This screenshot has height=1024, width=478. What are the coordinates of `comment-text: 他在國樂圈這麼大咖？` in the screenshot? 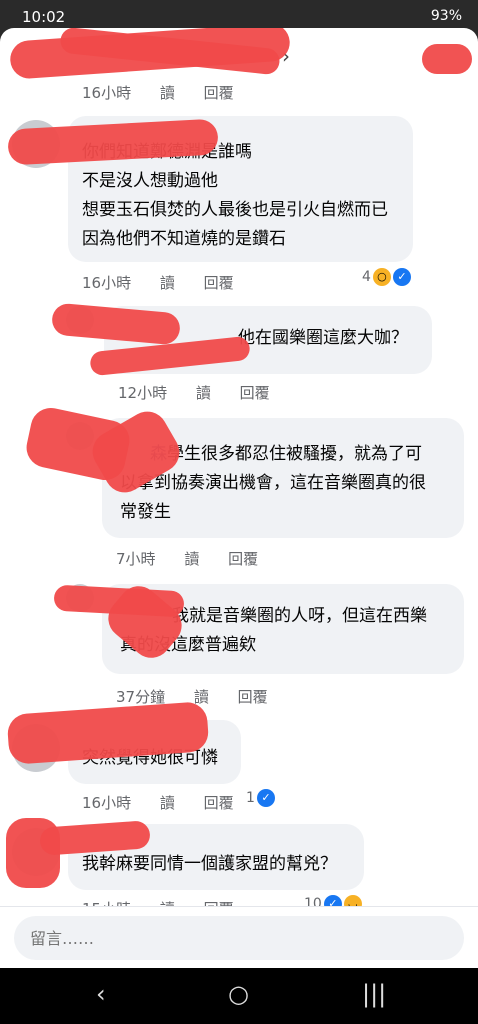 It's located at (323, 338).